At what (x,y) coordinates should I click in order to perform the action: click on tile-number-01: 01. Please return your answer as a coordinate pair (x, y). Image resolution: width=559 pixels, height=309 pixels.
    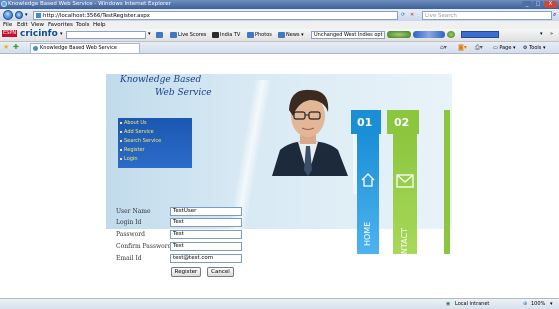
    Looking at the image, I should click on (366, 122).